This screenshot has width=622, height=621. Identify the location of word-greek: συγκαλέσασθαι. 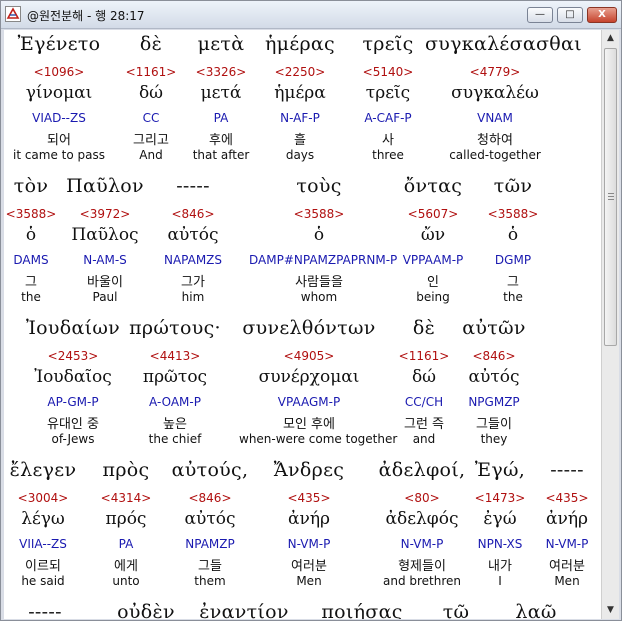
(503, 44).